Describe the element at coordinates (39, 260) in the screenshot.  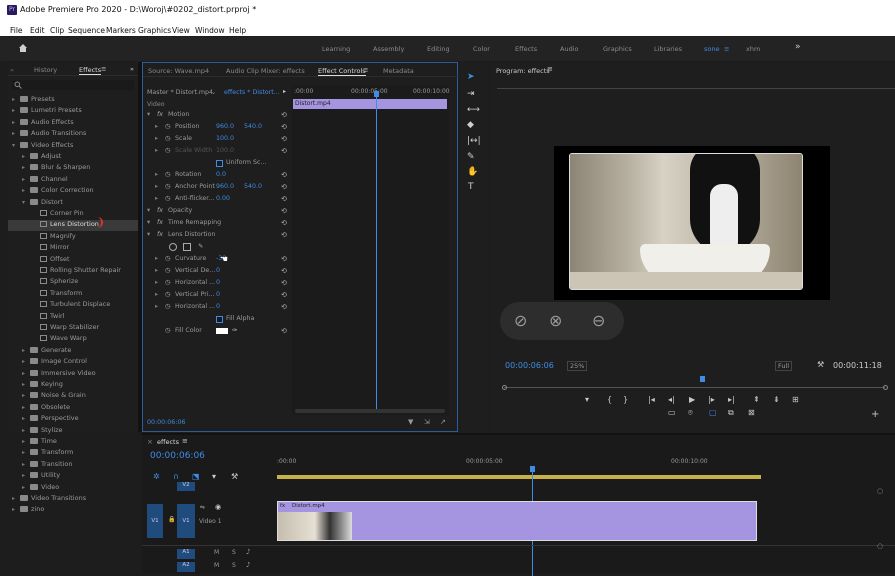
I see `effects-tree-item: Offset` at that location.